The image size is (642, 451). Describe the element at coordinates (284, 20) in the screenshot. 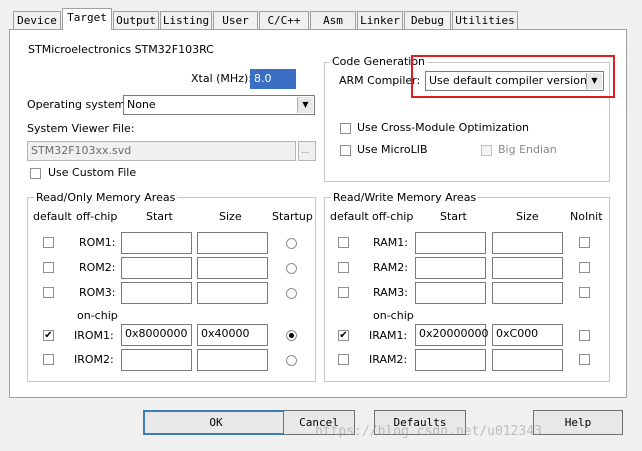

I see `tab-cc: C/C++` at that location.